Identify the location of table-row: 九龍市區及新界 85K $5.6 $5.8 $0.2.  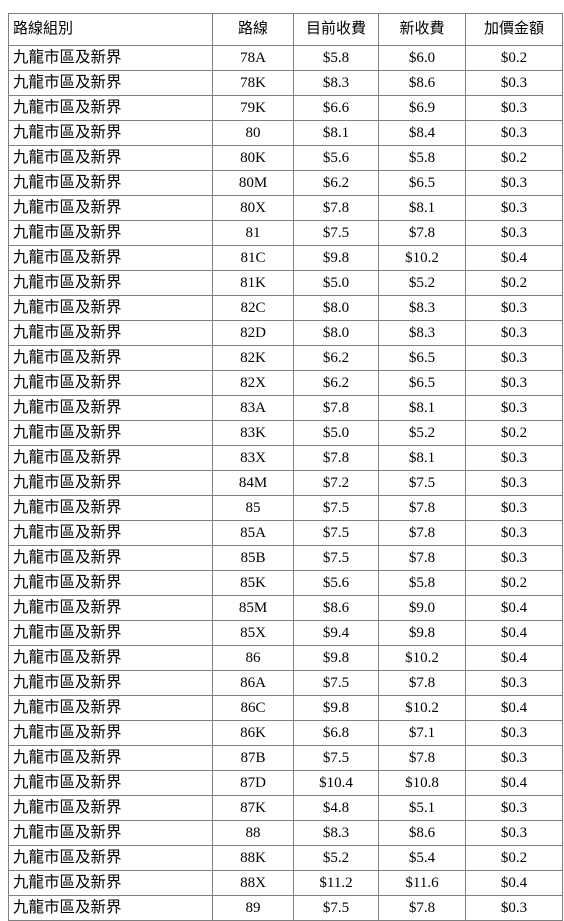
(285, 583).